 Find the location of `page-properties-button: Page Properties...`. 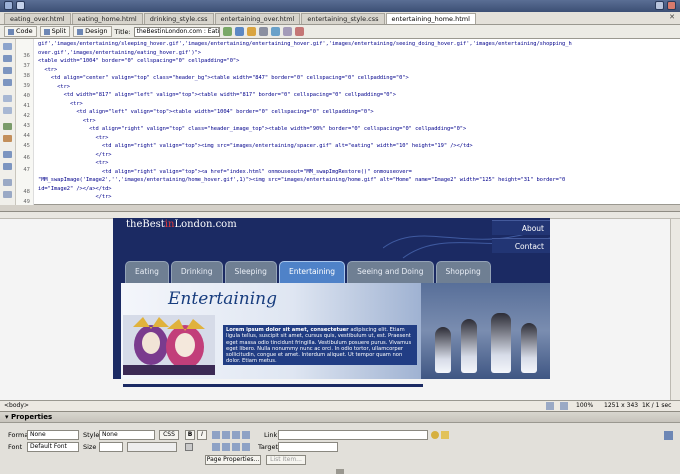

page-properties-button: Page Properties... is located at coordinates (233, 460).